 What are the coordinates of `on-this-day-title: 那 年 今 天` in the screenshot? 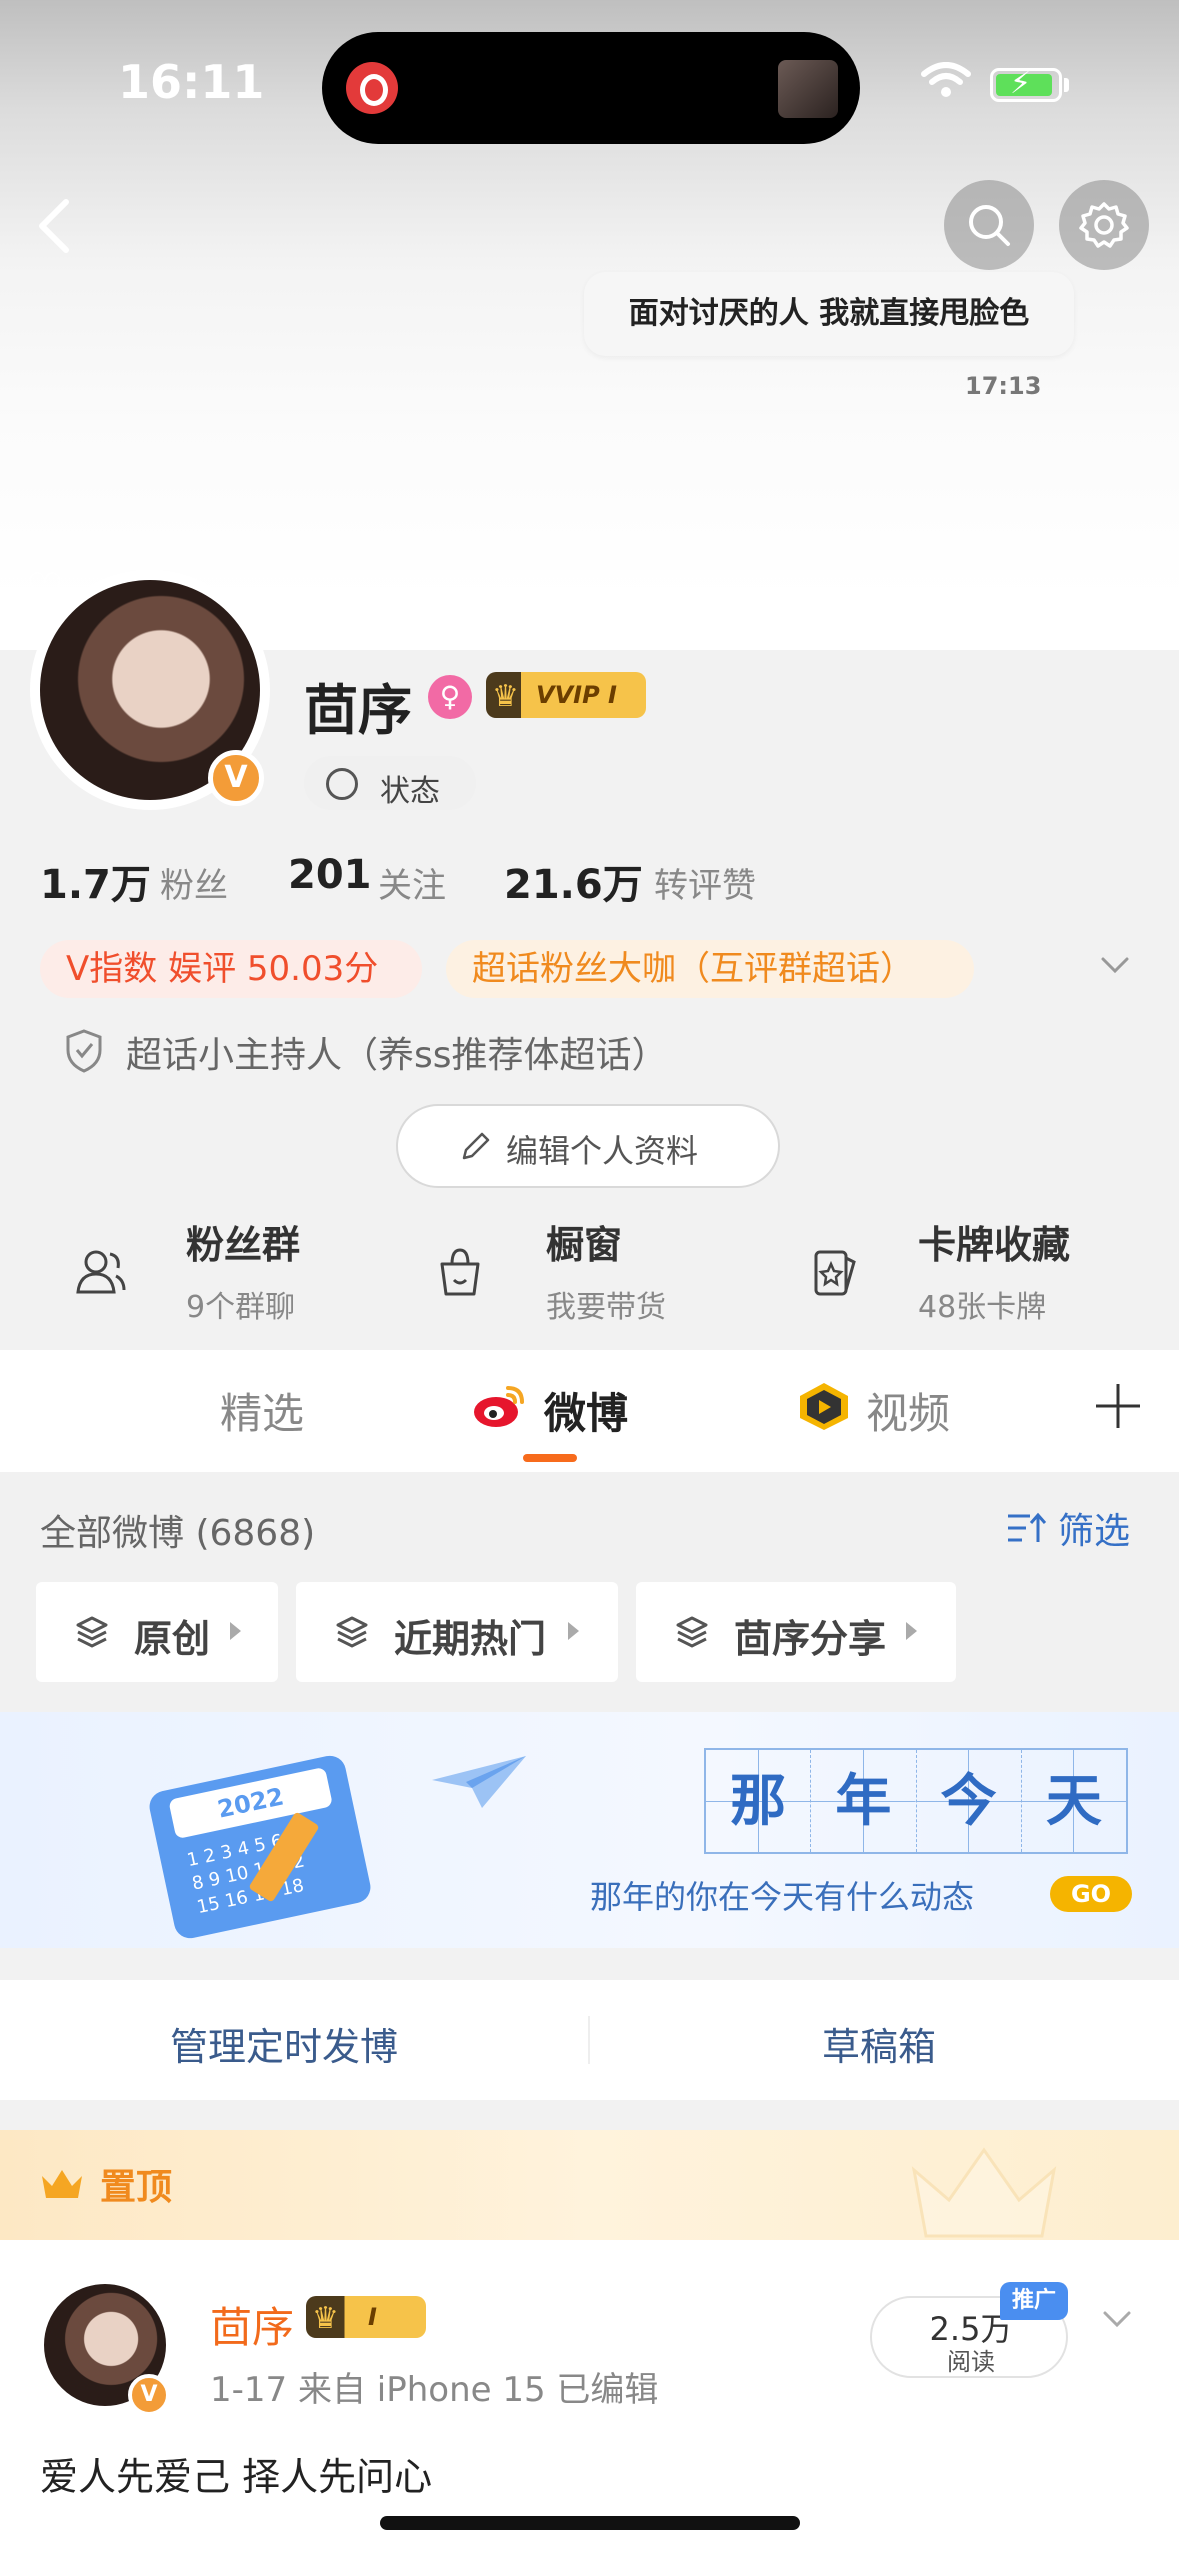 It's located at (916, 1801).